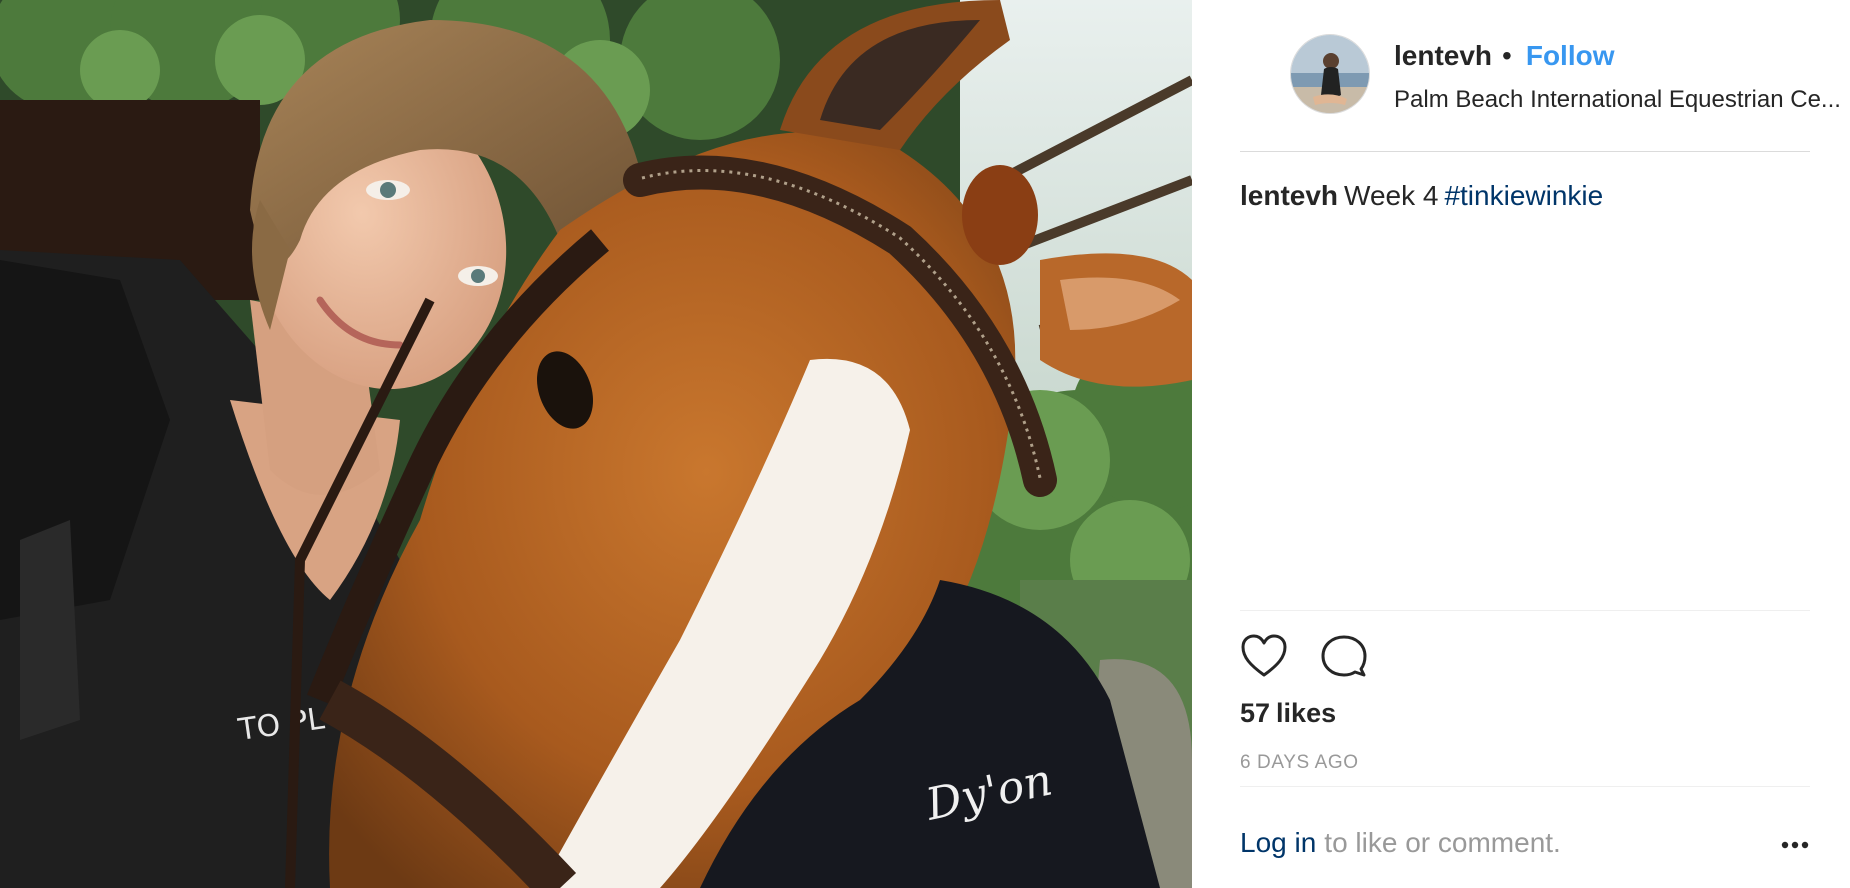 This screenshot has height=888, width=1850. I want to click on comment-bubble-icon, so click(1344, 656).